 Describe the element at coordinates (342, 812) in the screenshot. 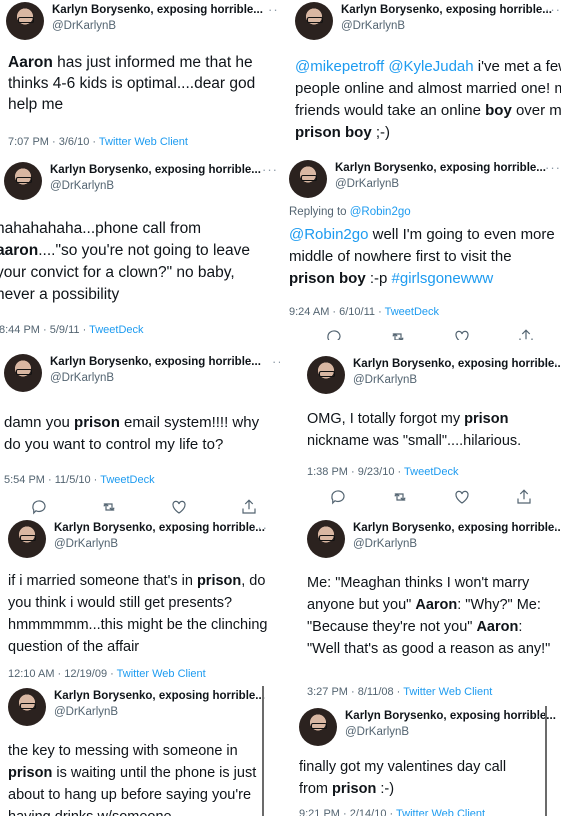

I see `tweet-timestamp: 9:21 PM · 2/14/10` at that location.